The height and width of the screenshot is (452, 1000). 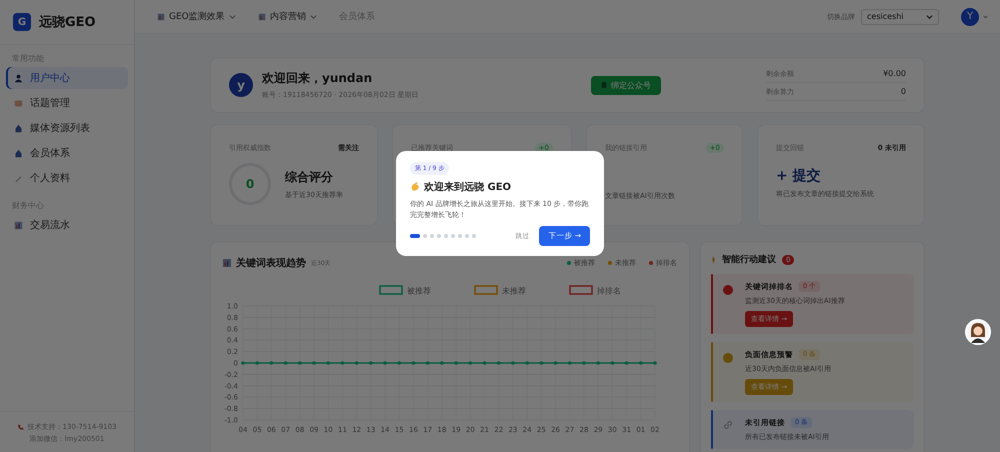 What do you see at coordinates (903, 92) in the screenshot?
I see `balance-value: 0` at bounding box center [903, 92].